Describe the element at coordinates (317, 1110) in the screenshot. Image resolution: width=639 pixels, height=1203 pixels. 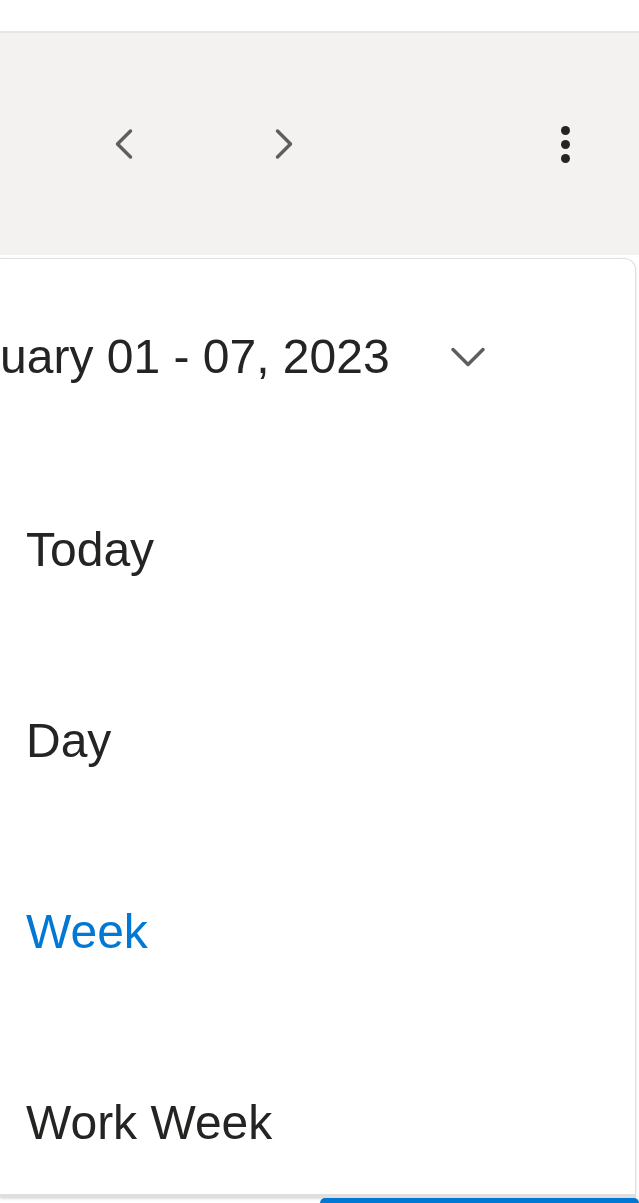
I see `view-menu-item: Work Week` at that location.